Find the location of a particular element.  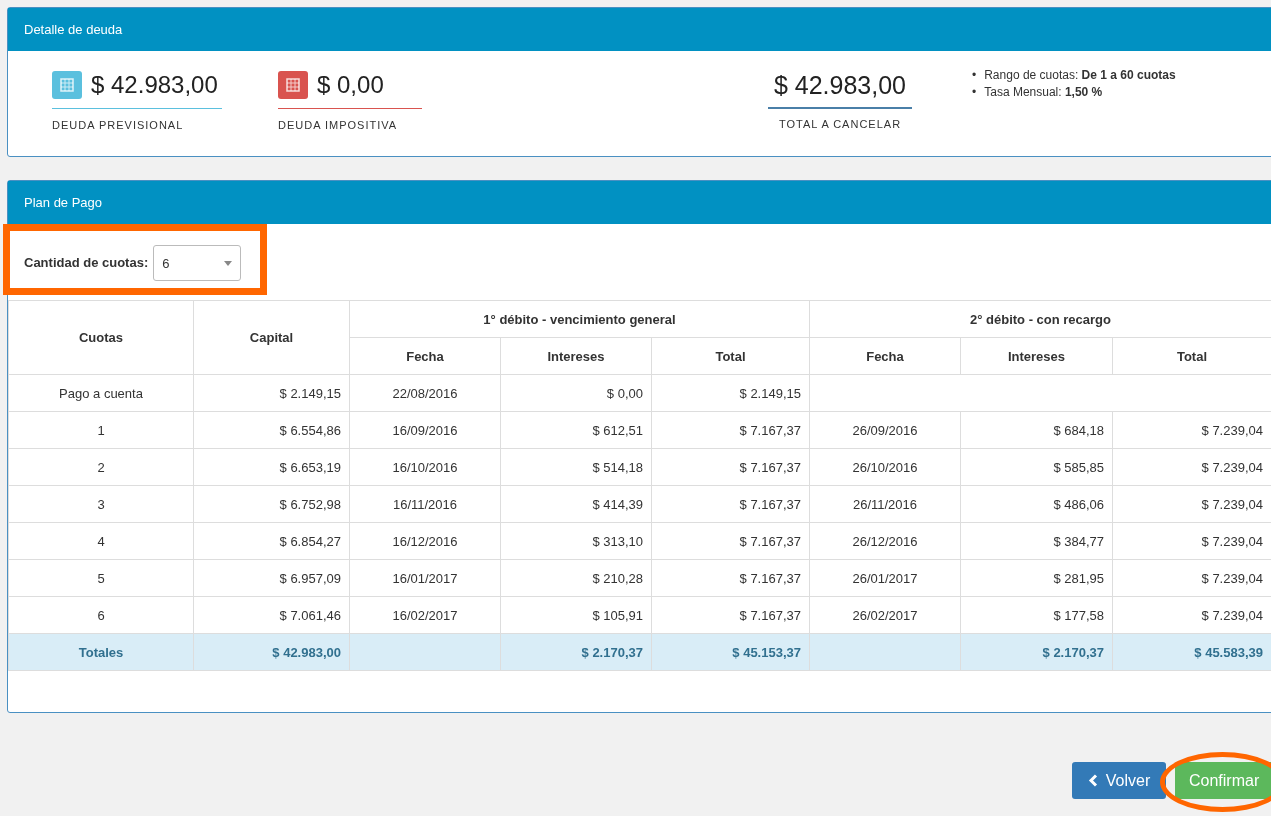

amount-cell: $ 6.653,19 is located at coordinates (271, 467).